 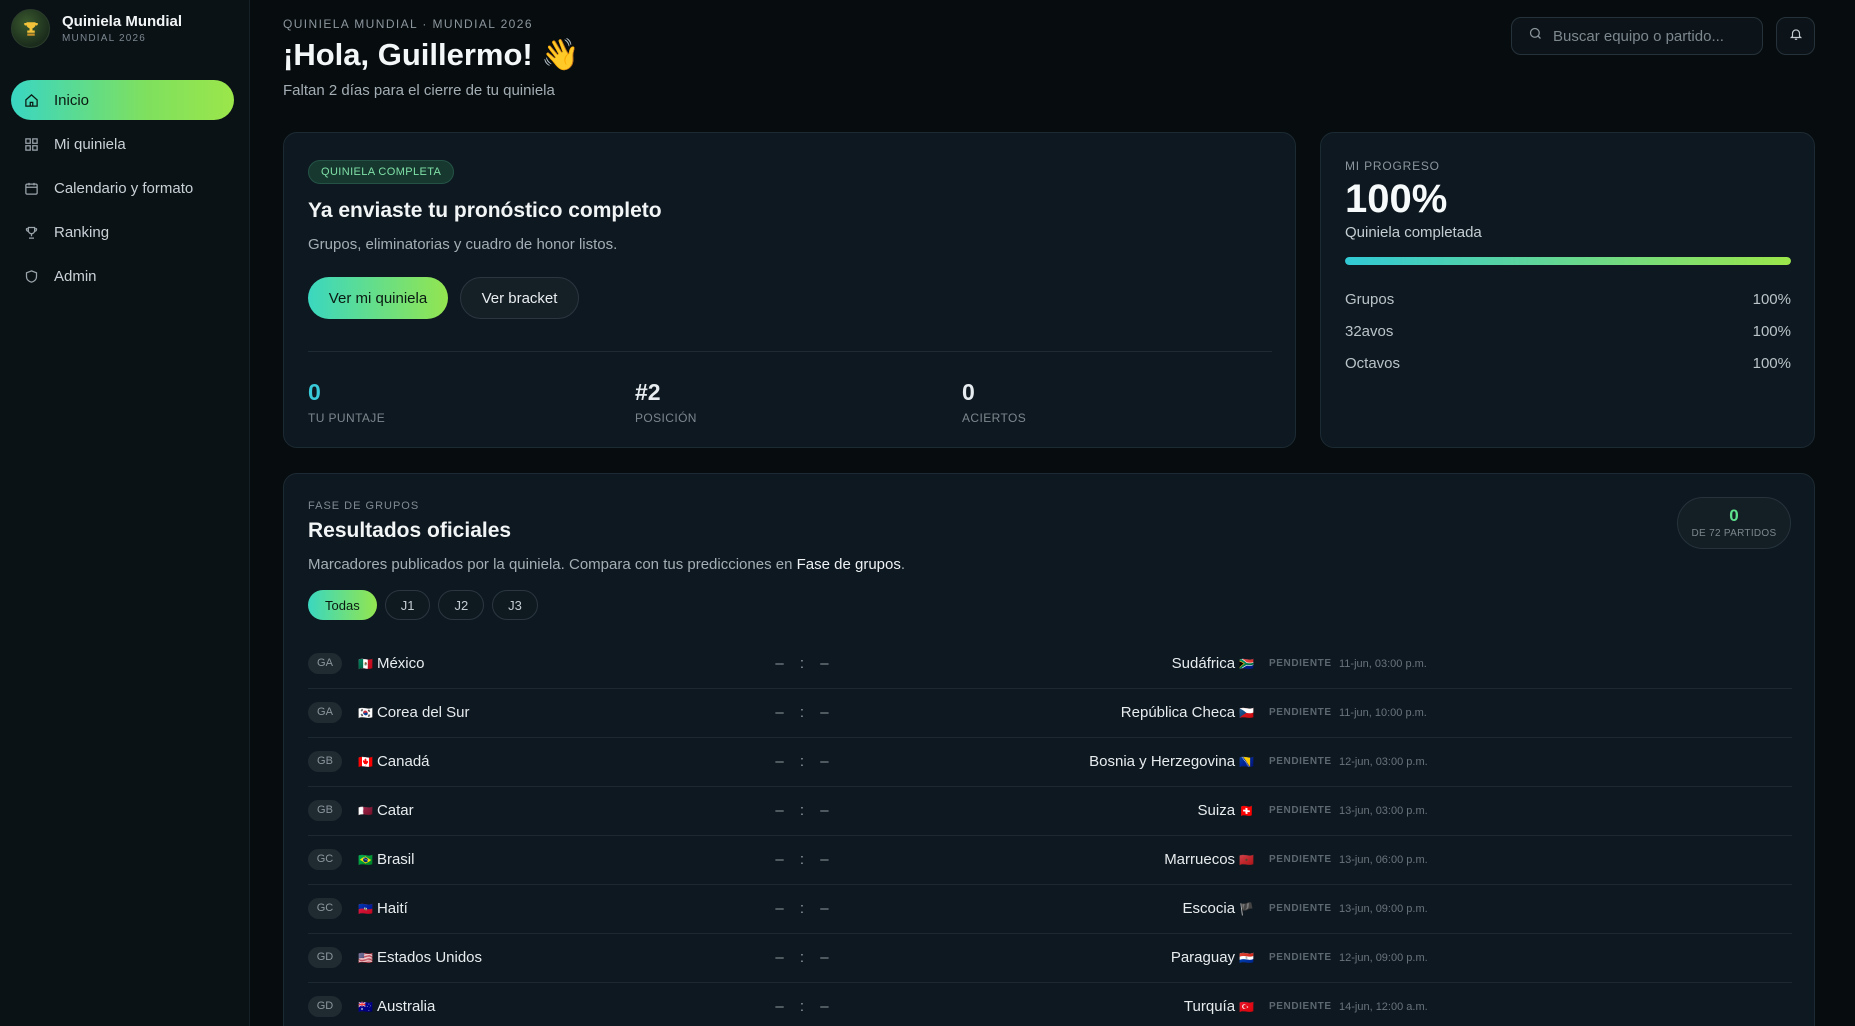 What do you see at coordinates (122, 232) in the screenshot?
I see `nav-item-ranking: Ranking` at bounding box center [122, 232].